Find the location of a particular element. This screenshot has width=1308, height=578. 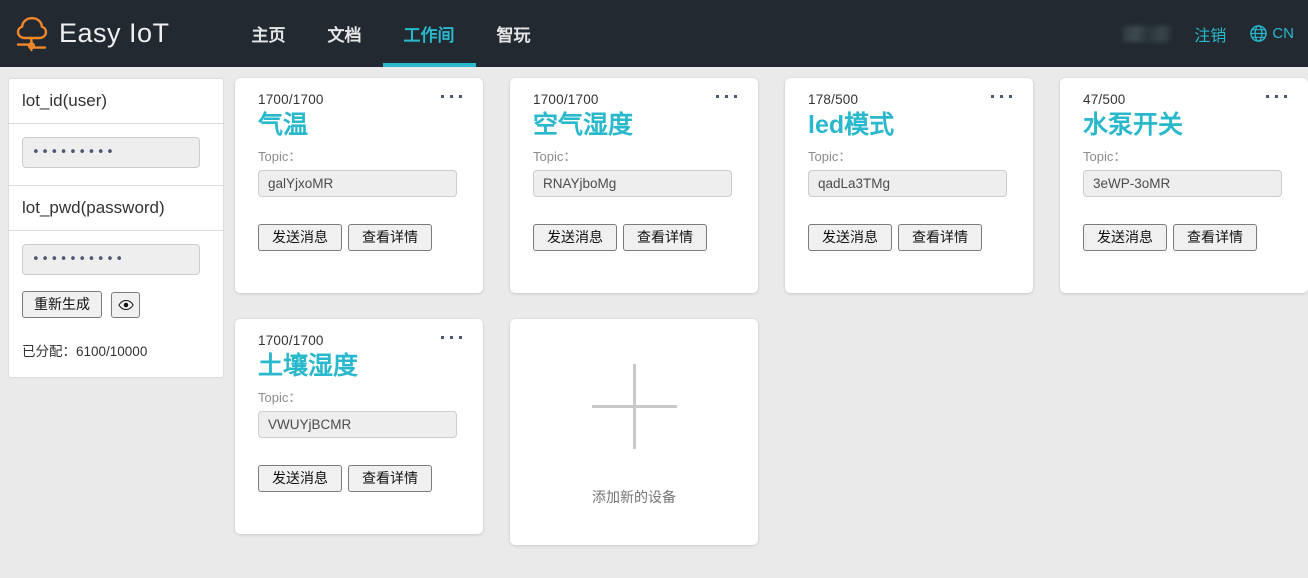

topic-input: RNAYjboMg is located at coordinates (632, 183).